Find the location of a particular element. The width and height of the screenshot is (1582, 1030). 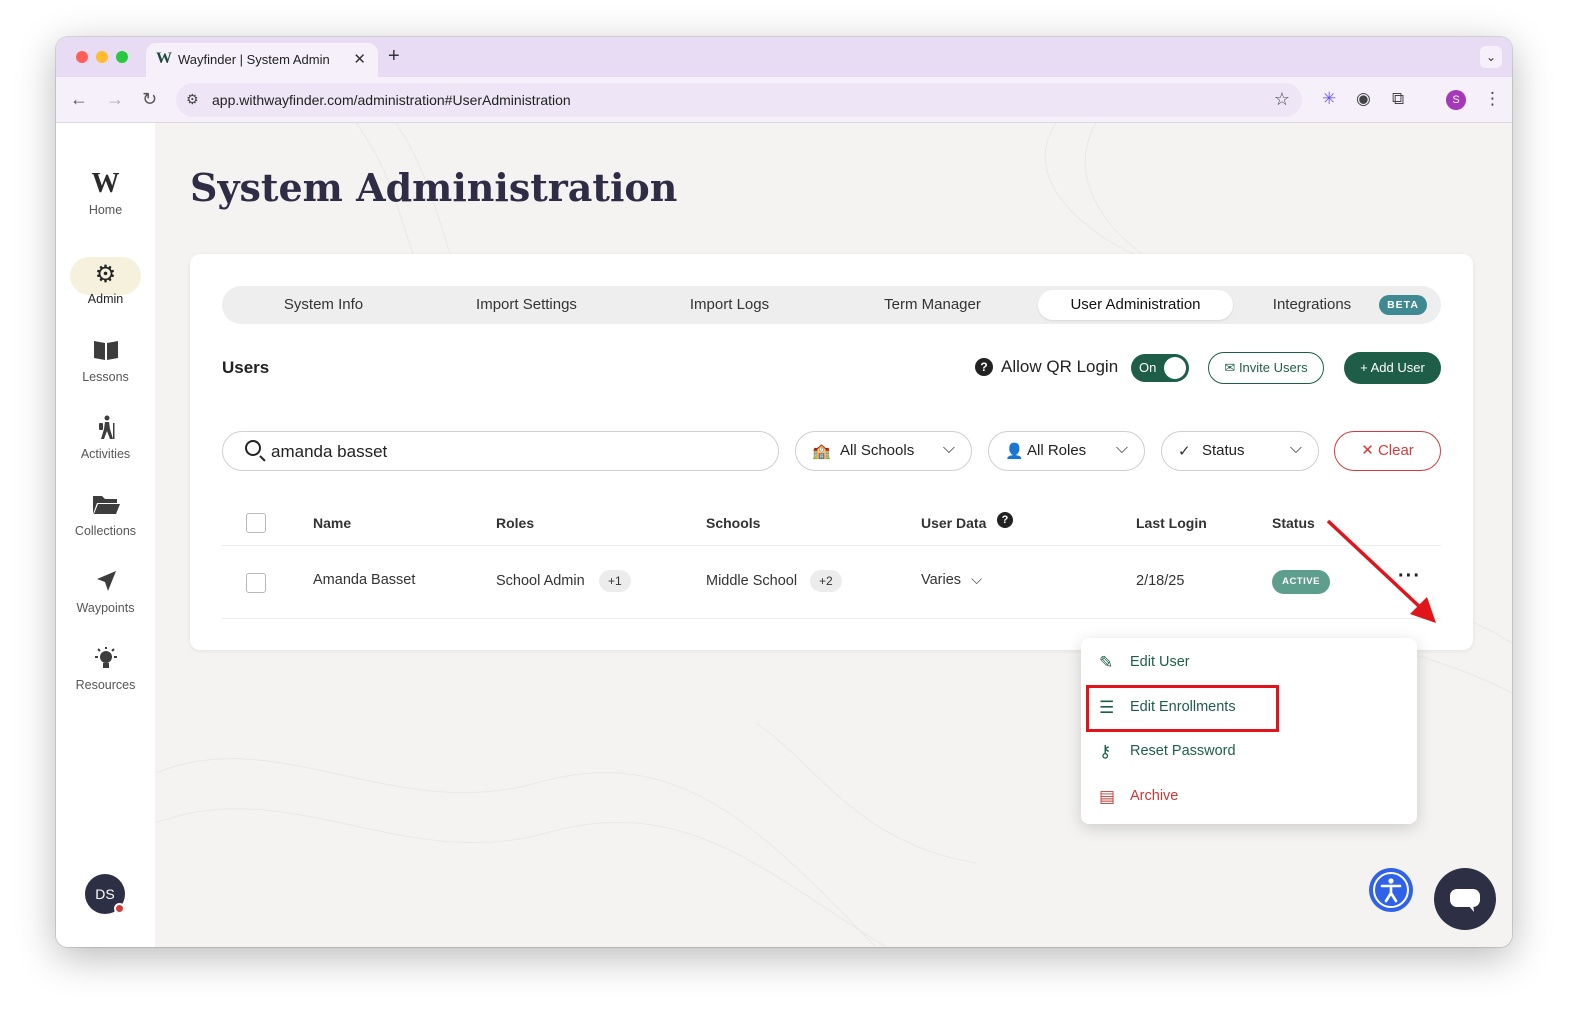

annotation-highlight-box is located at coordinates (1182, 708).